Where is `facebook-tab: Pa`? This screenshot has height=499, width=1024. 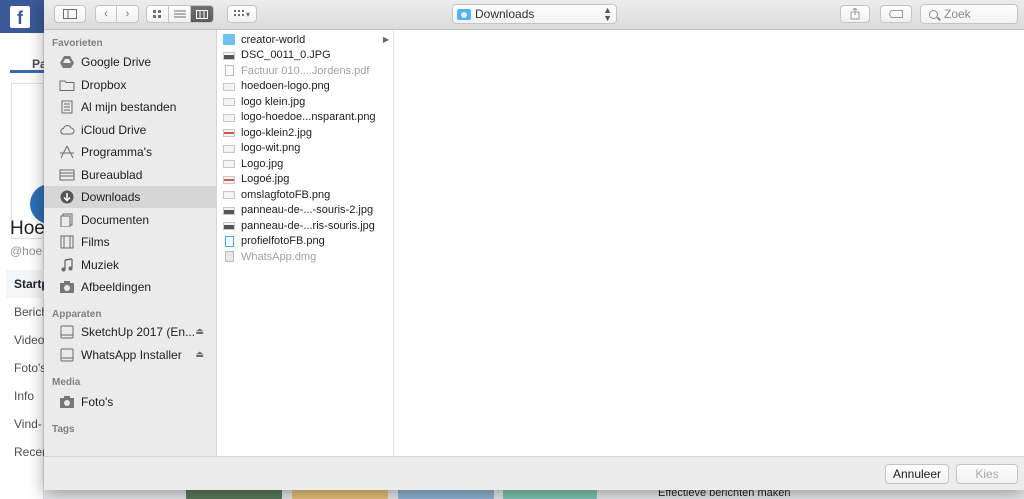
facebook-tab: Pa is located at coordinates (27, 58).